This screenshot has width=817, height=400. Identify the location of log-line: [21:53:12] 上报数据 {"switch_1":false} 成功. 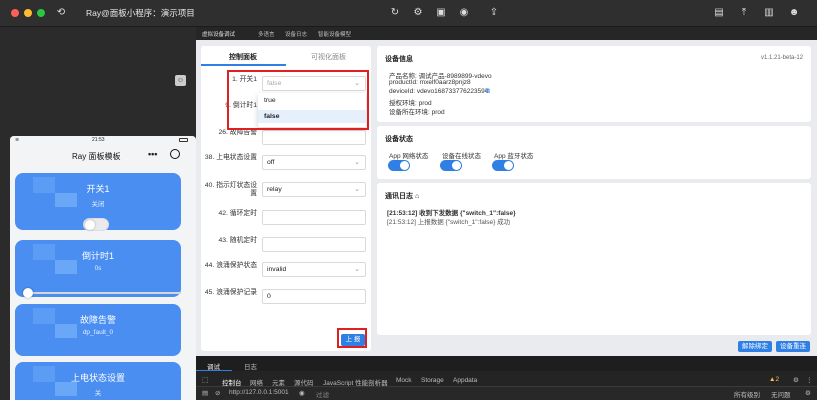
(449, 222).